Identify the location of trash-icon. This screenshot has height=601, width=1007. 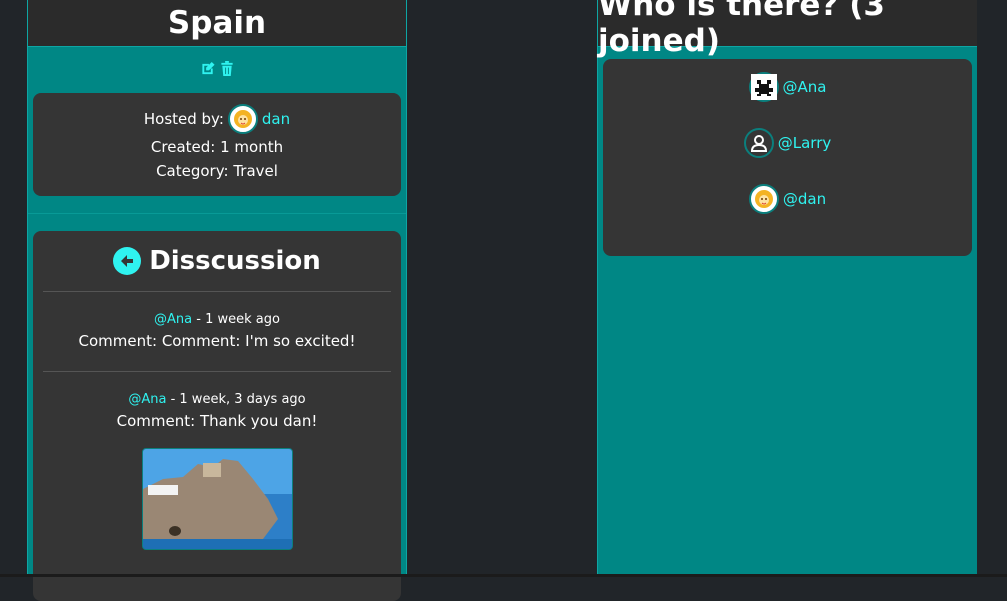
(227, 70).